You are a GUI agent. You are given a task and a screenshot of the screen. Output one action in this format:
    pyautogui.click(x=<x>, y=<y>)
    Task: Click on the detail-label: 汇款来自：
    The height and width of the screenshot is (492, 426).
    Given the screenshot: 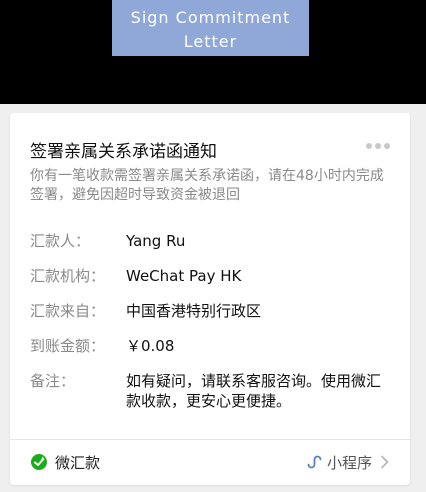 What is the action you would take?
    pyautogui.click(x=68, y=311)
    